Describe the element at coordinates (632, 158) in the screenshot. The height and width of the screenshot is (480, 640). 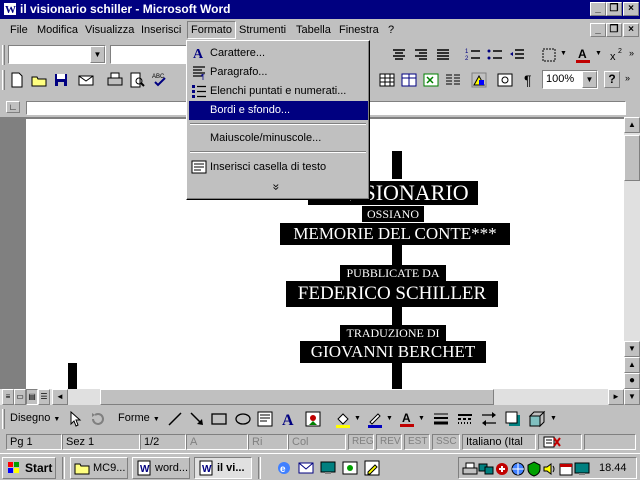
I see `scroll-thumb` at that location.